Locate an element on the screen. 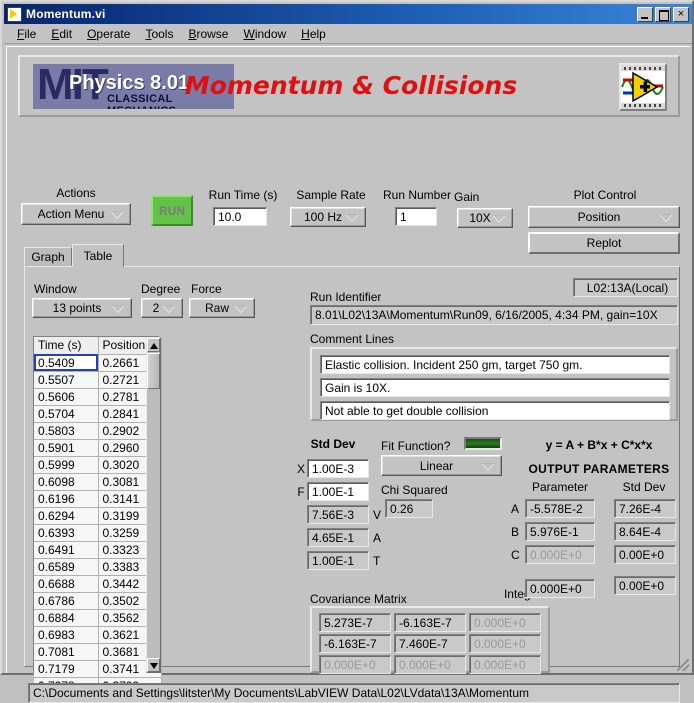 This screenshot has width=694, height=703. table-row: 0.5901 0.2960 is located at coordinates (98, 448).